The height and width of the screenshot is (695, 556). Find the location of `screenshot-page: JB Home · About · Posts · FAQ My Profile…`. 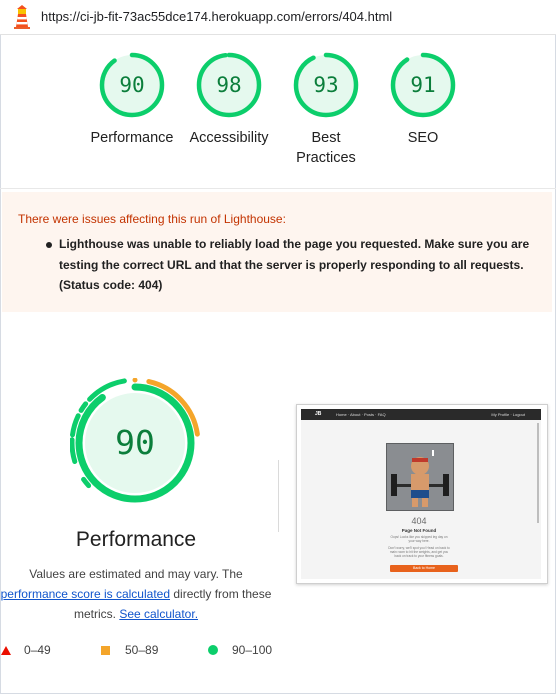

screenshot-page: JB Home · About · Posts · FAQ My Profile… is located at coordinates (421, 494).